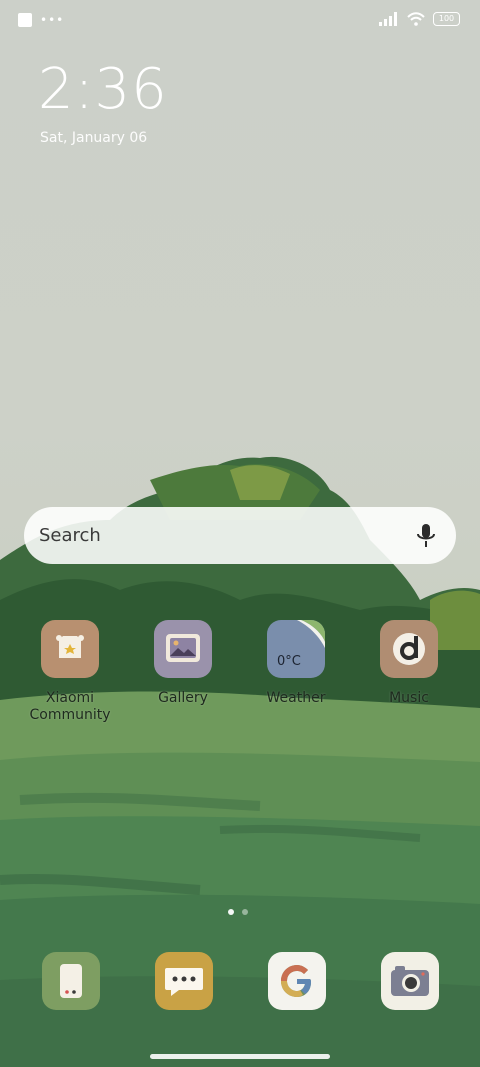  I want to click on signal-icon, so click(388, 19).